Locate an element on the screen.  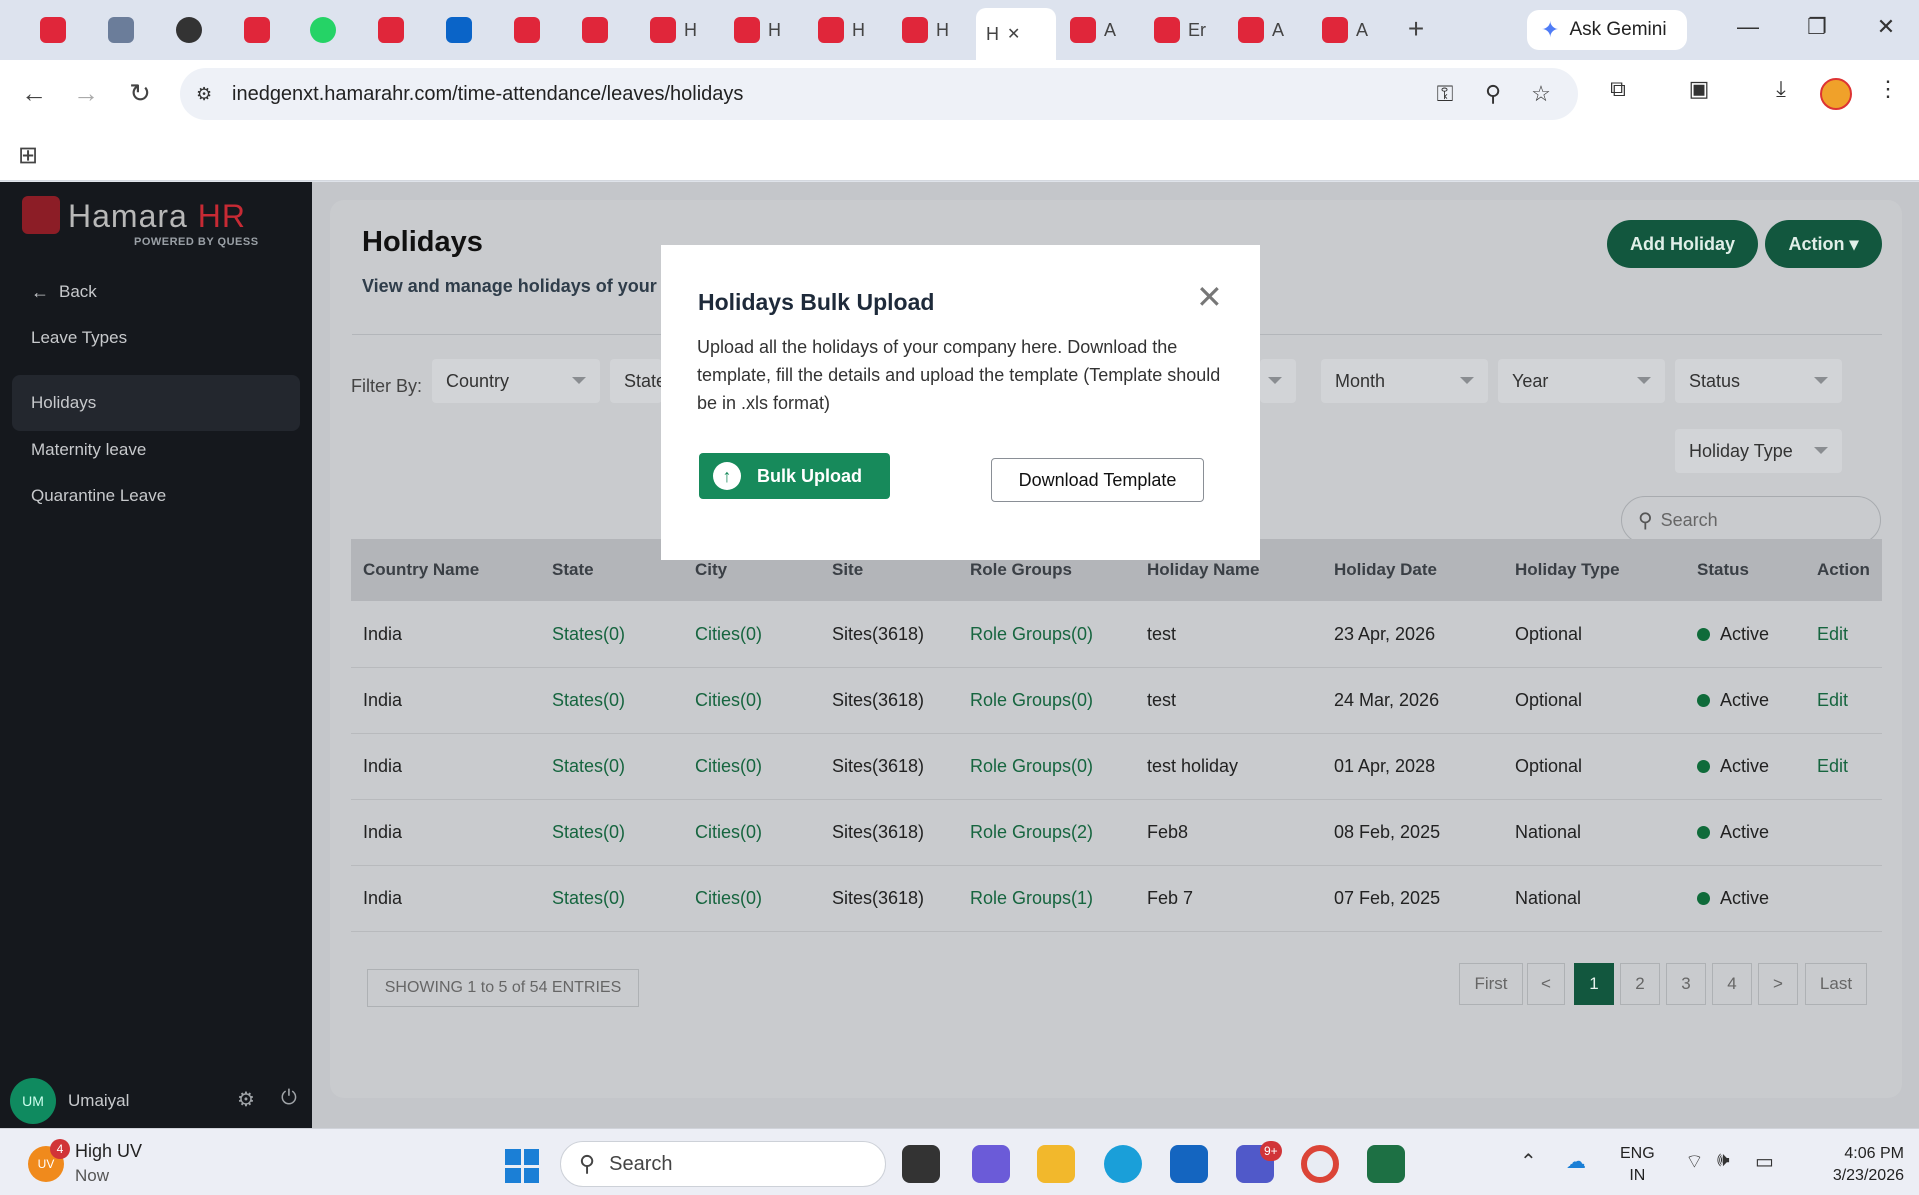
pagination-button: > is located at coordinates (1778, 984).